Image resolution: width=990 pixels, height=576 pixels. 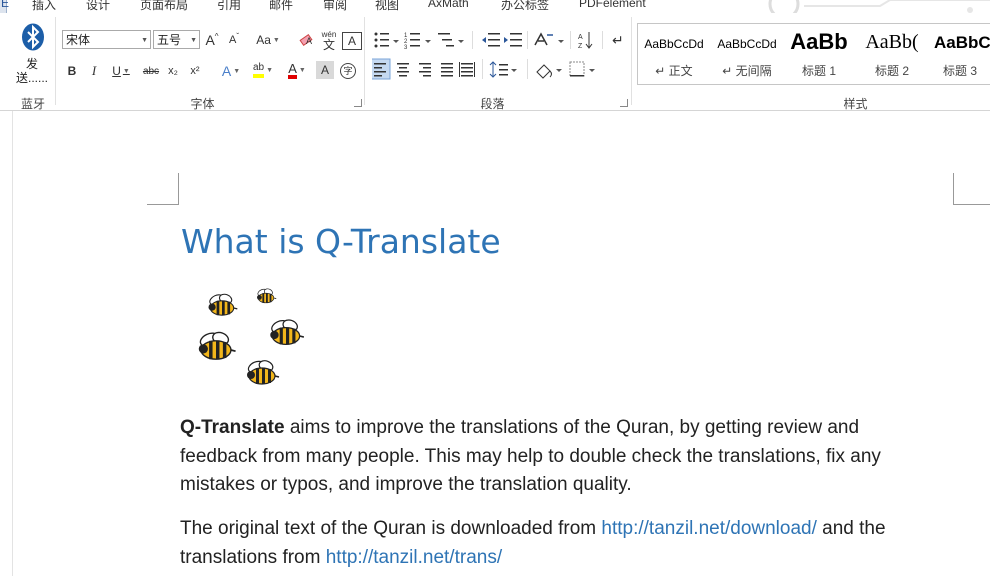 I want to click on sources-text-2: and the, so click(x=851, y=528).